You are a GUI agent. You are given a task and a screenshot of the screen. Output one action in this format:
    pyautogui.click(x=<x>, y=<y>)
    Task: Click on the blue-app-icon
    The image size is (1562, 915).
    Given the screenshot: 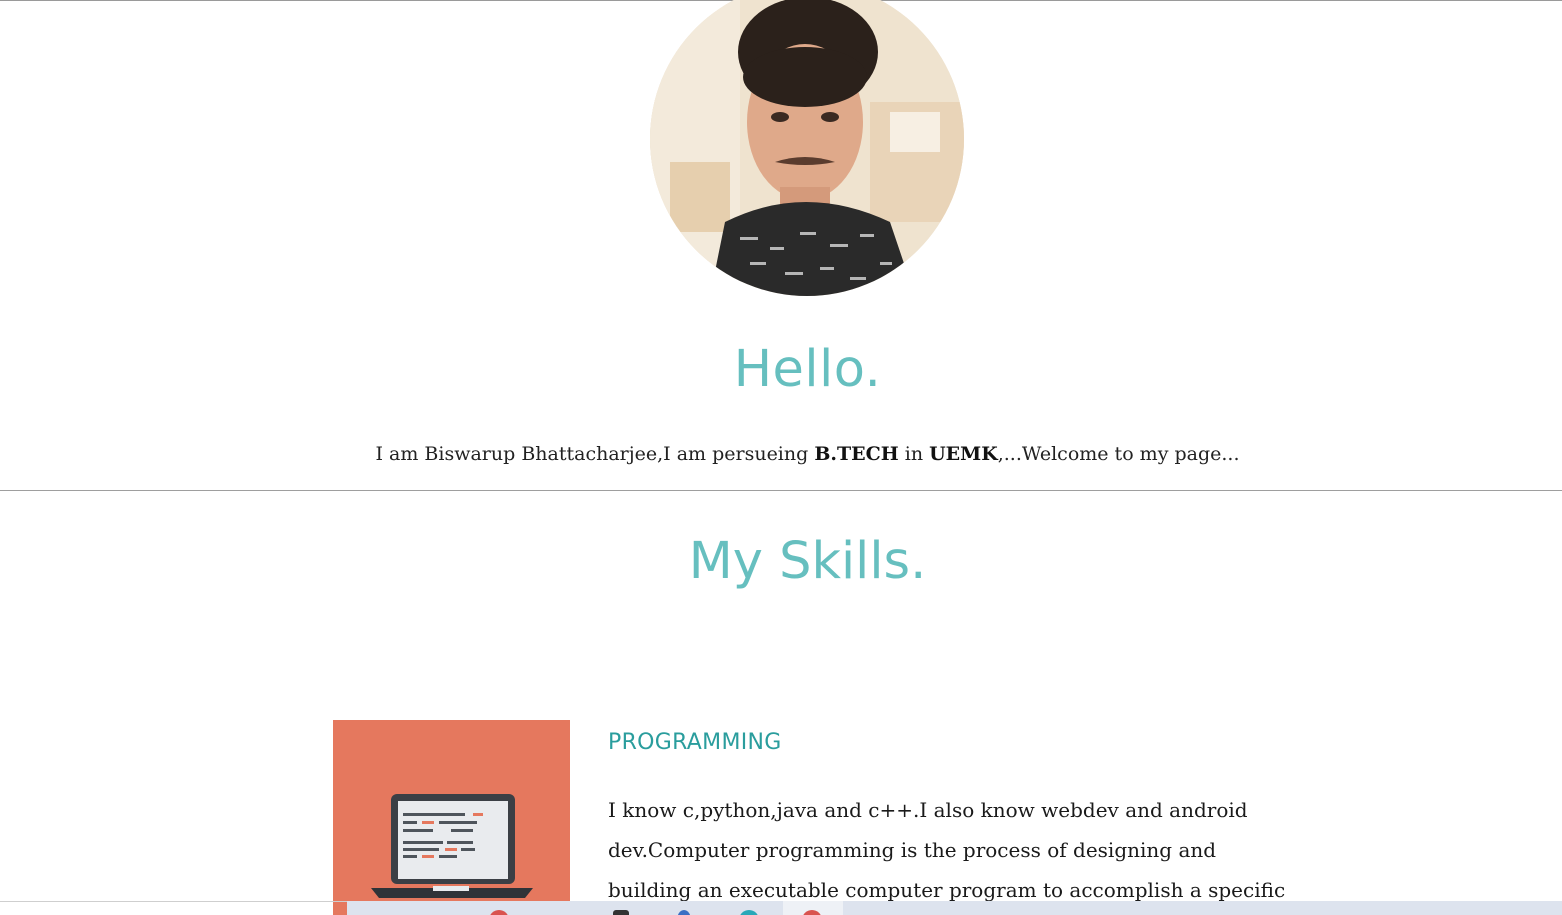 What is the action you would take?
    pyautogui.click(x=684, y=912)
    